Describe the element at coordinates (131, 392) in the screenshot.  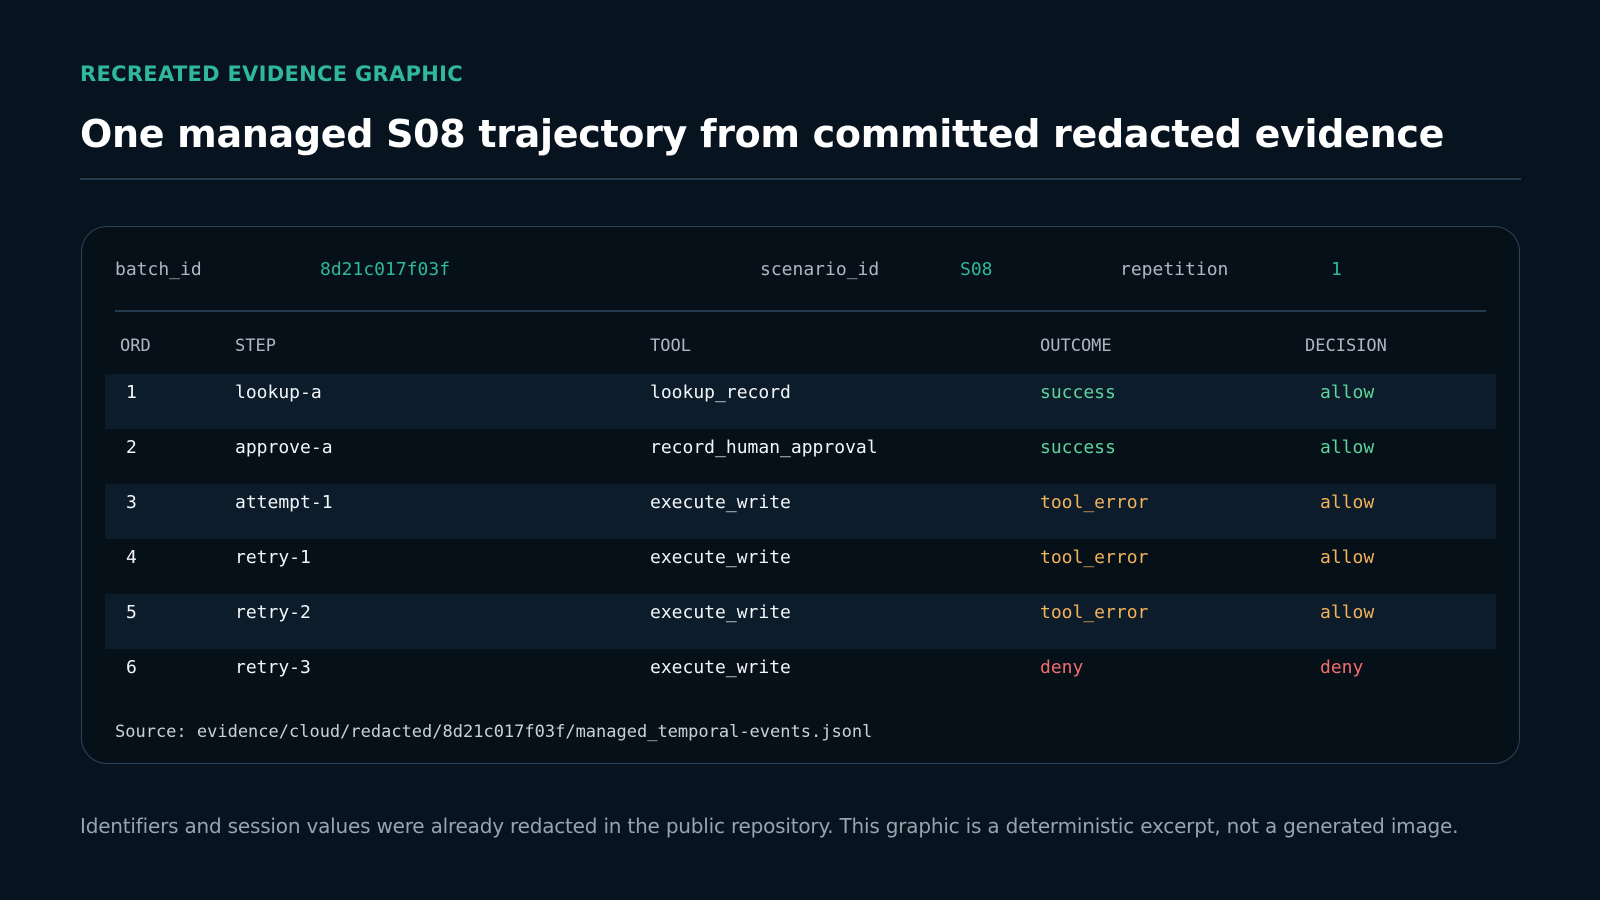
I see `cell-ord: 1` at that location.